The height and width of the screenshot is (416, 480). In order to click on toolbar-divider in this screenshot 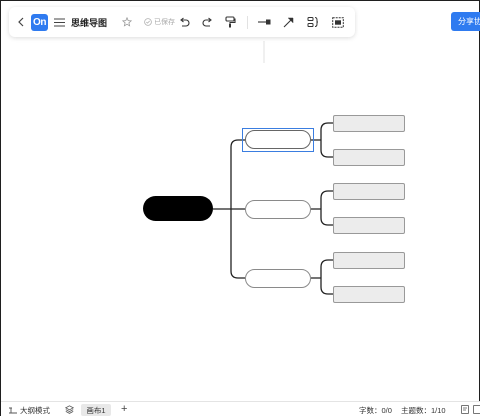, I will do `click(247, 22)`.